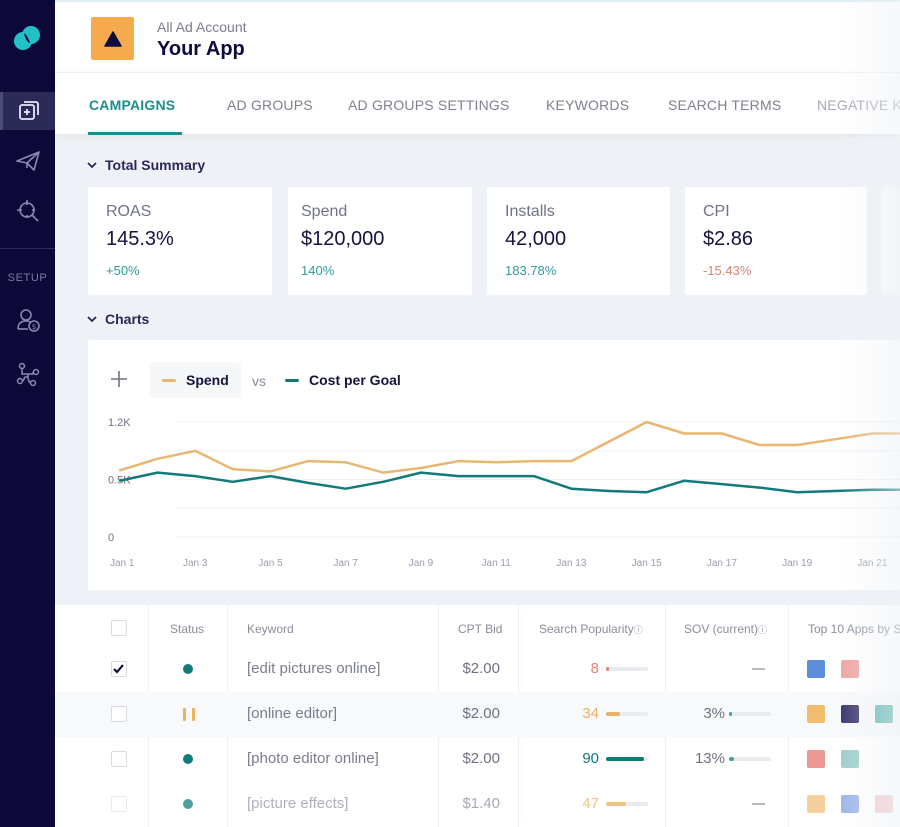 This screenshot has width=900, height=827. I want to click on header-status: Status, so click(187, 629).